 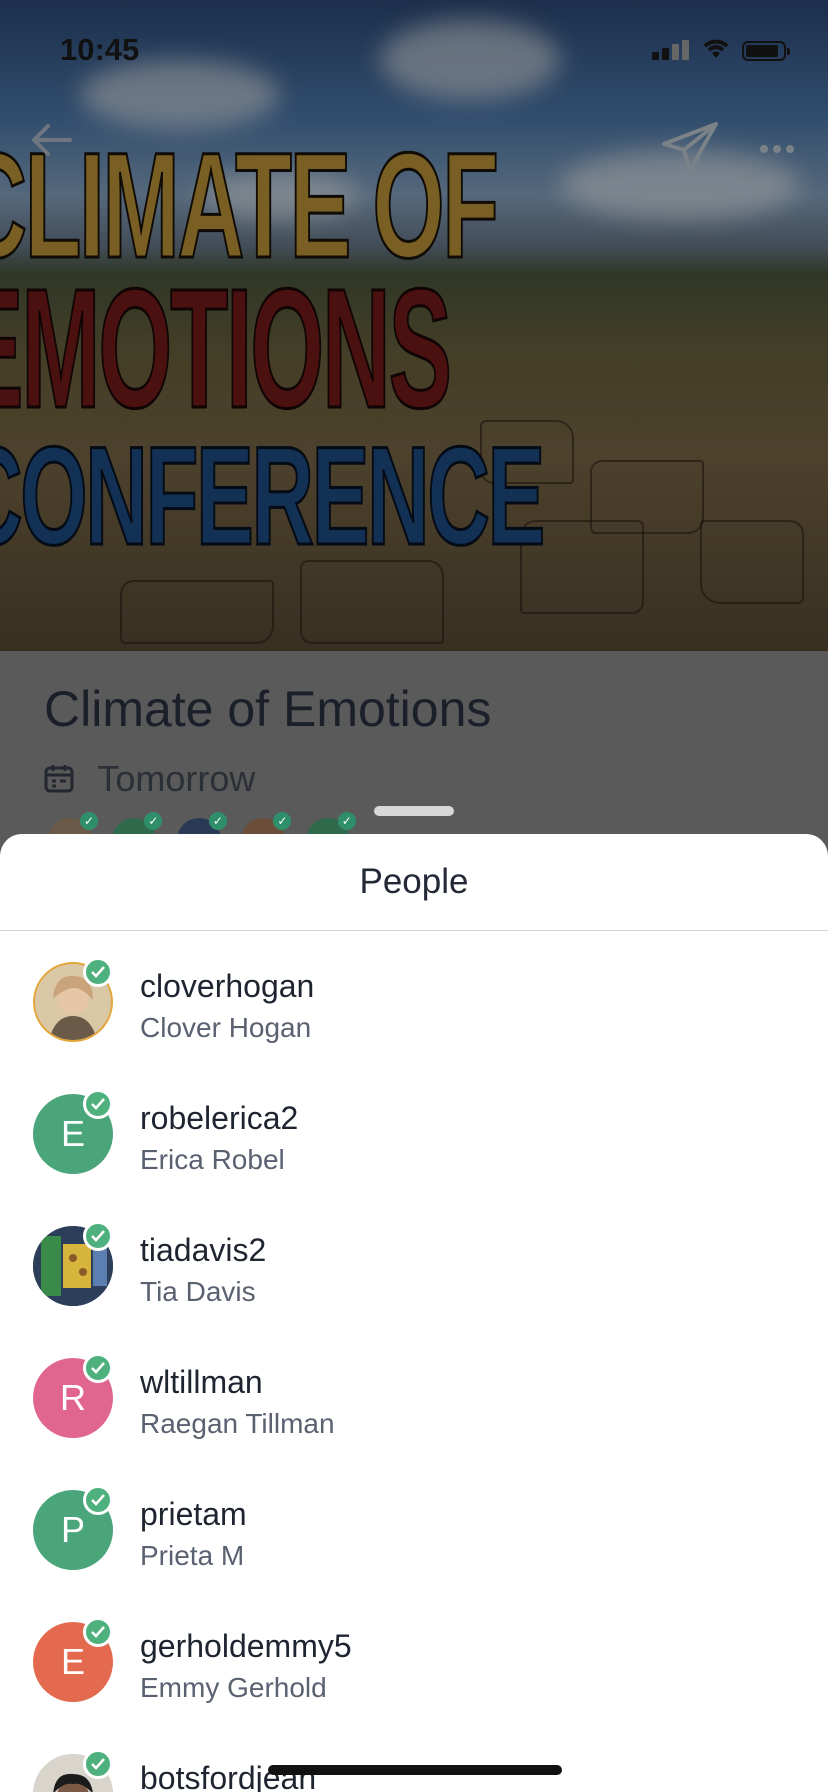 What do you see at coordinates (59, 781) in the screenshot?
I see `calendar-icon` at bounding box center [59, 781].